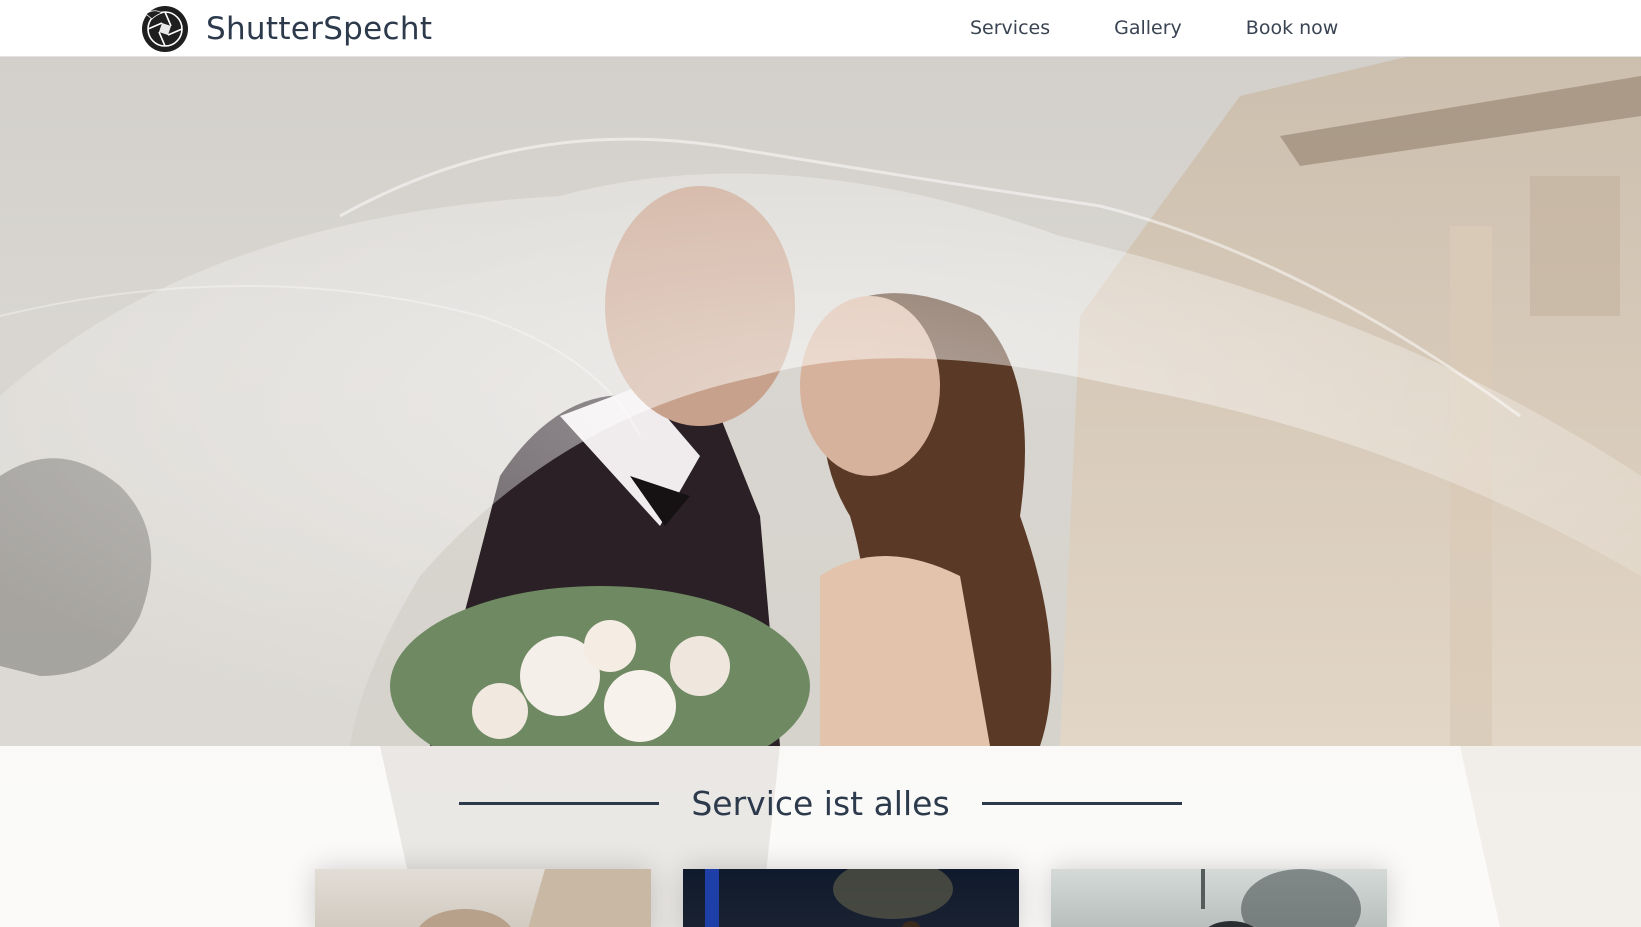 The image size is (1641, 927). Describe the element at coordinates (820, 28) in the screenshot. I see `site-header: ShutterSpecht Services Gallery Book now` at that location.